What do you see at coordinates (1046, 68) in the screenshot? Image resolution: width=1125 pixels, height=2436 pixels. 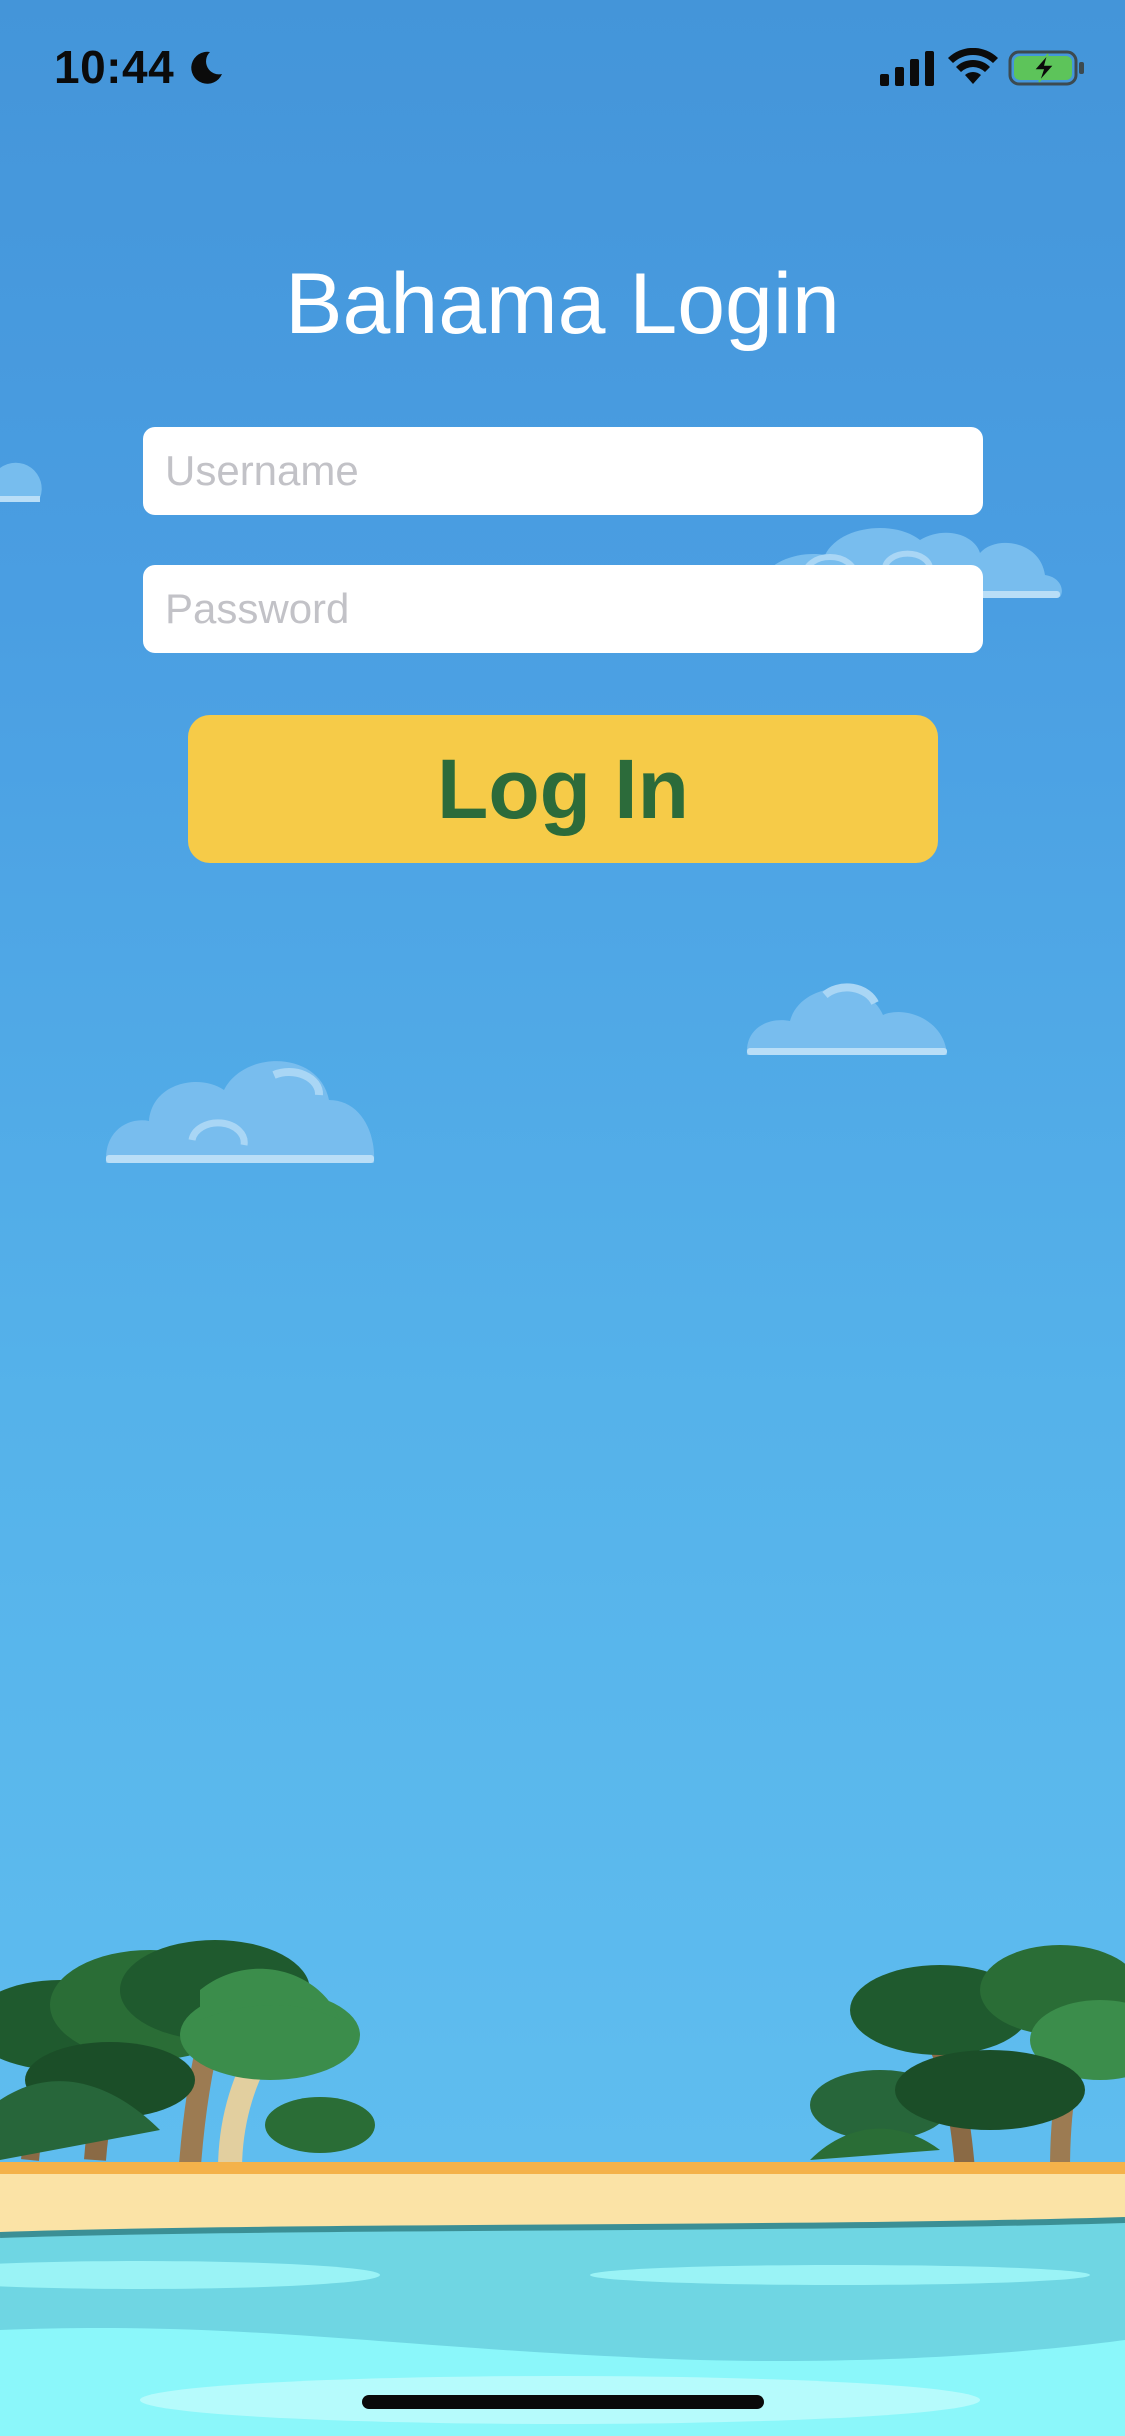 I see `battery-charging-icon` at bounding box center [1046, 68].